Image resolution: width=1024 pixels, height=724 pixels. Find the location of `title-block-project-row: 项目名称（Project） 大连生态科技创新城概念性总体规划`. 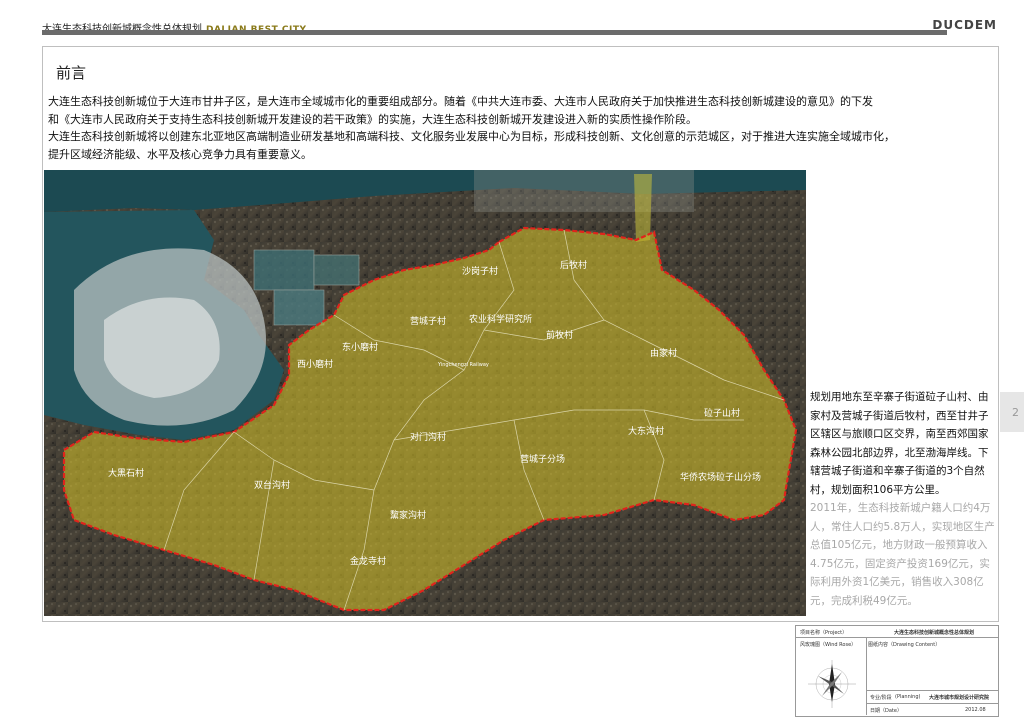

title-block-project-row: 项目名称（Project） 大连生态科技创新城概念性总体规划 is located at coordinates (897, 632).